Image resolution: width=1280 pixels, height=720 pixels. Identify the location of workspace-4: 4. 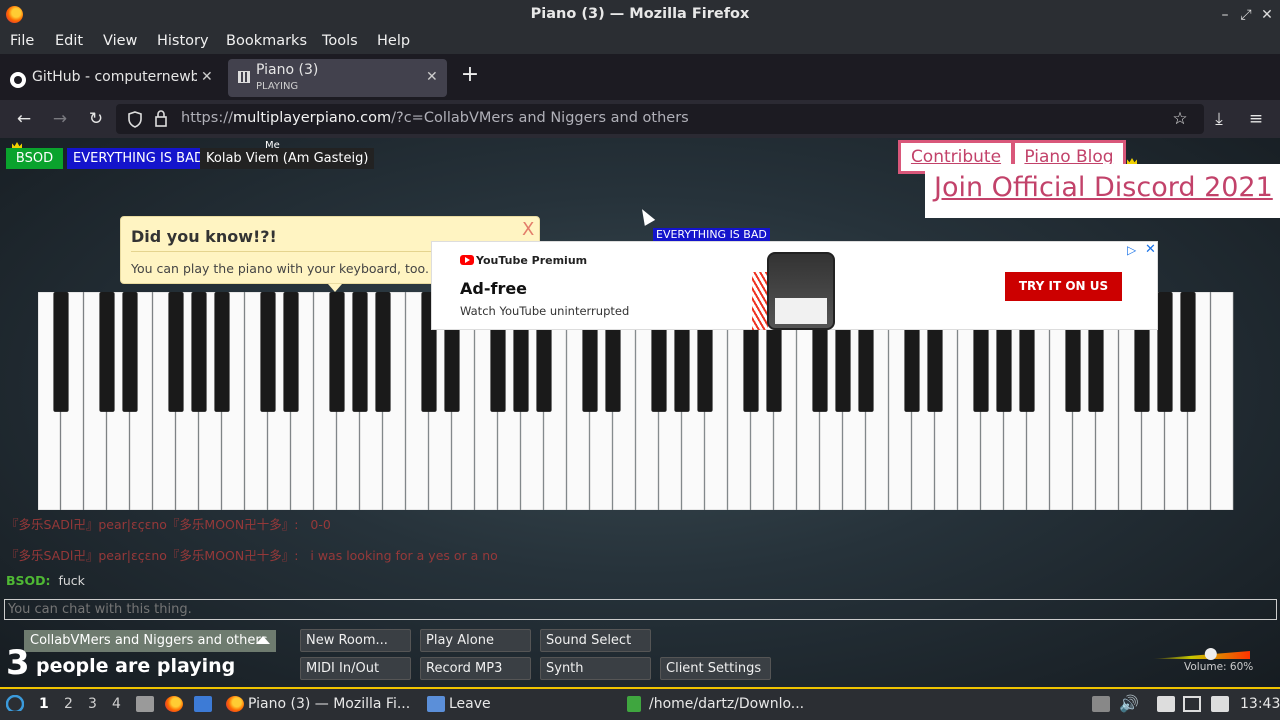
(116, 704).